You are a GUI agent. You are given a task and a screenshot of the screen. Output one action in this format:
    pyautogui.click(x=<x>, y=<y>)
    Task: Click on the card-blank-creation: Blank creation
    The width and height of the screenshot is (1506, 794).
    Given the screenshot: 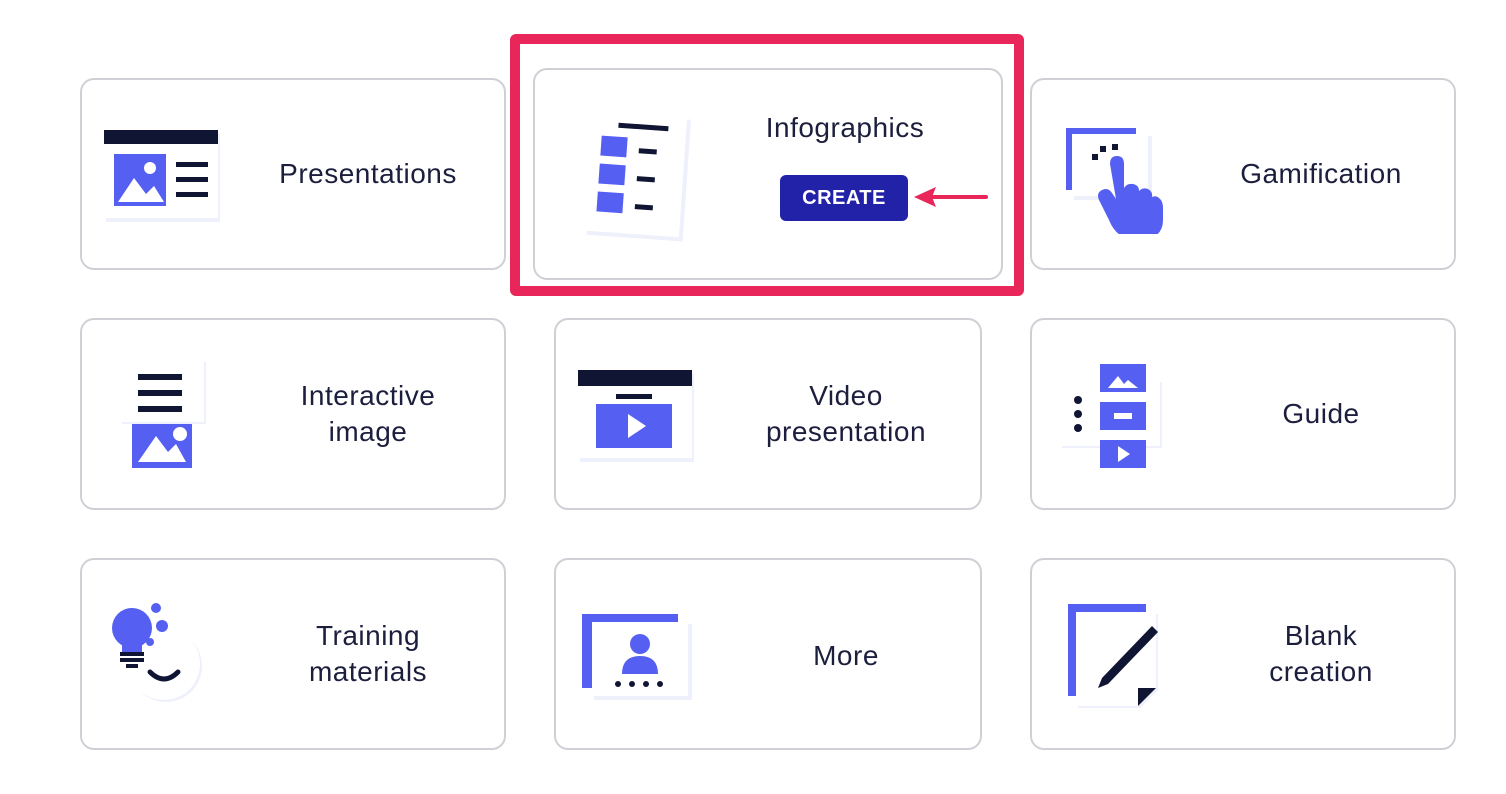 What is the action you would take?
    pyautogui.click(x=1243, y=654)
    